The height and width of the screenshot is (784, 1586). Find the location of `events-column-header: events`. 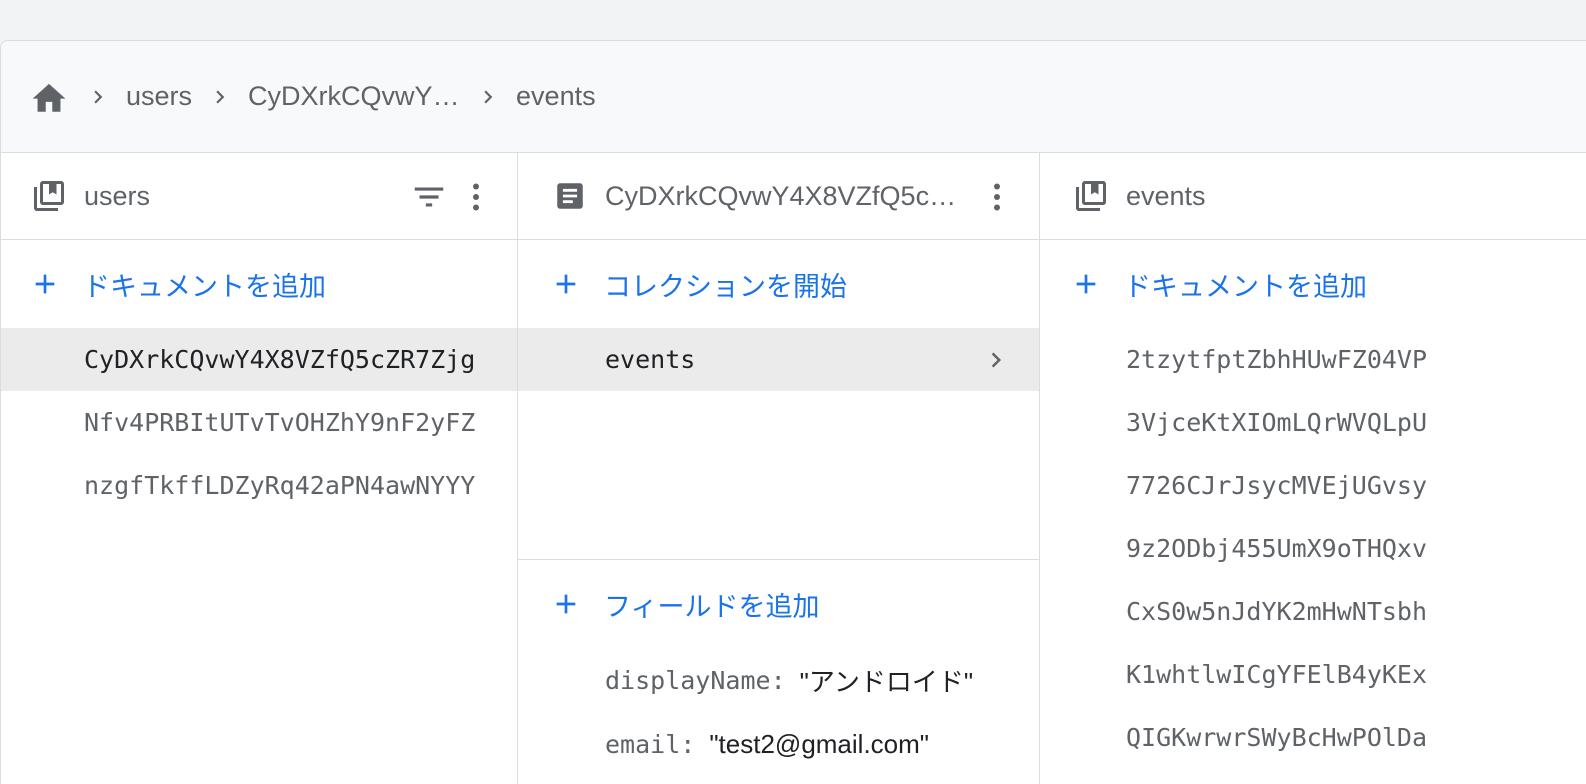

events-column-header: events is located at coordinates (1313, 196).